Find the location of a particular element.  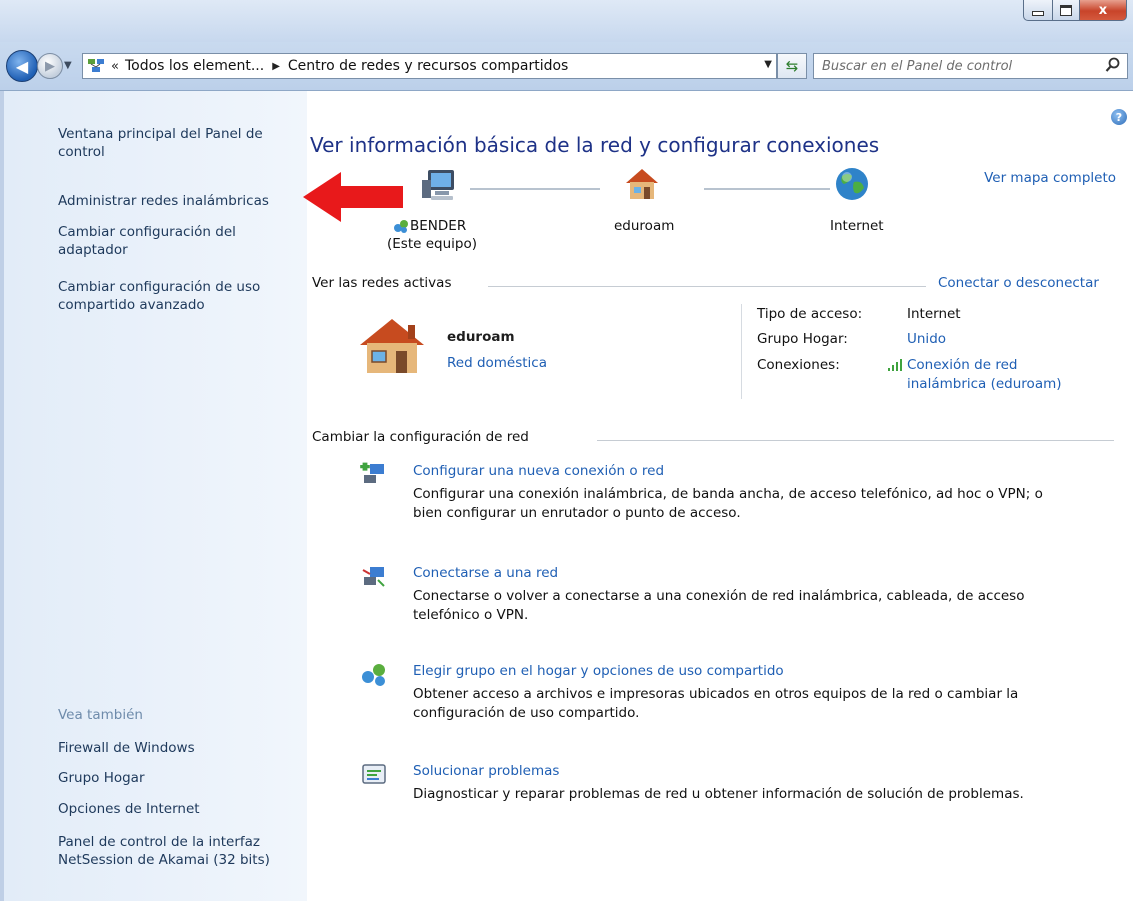

forward-arrow-icon: ▶ is located at coordinates (50, 66).